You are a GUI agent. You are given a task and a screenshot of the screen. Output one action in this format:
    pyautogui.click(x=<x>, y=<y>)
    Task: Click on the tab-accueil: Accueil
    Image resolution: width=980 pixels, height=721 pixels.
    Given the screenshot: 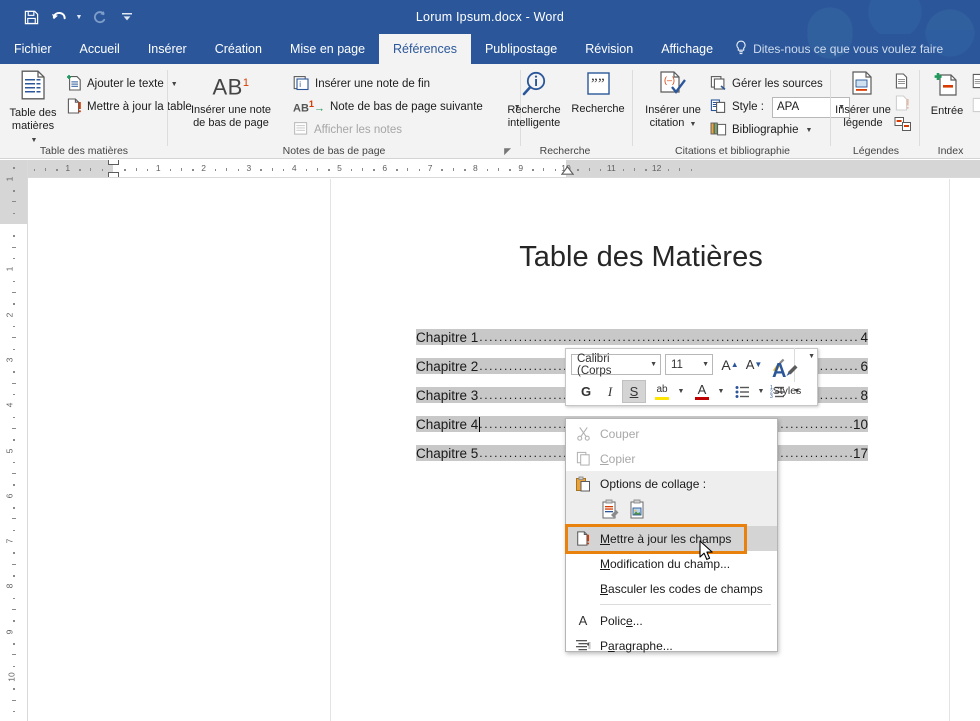 What is the action you would take?
    pyautogui.click(x=100, y=49)
    